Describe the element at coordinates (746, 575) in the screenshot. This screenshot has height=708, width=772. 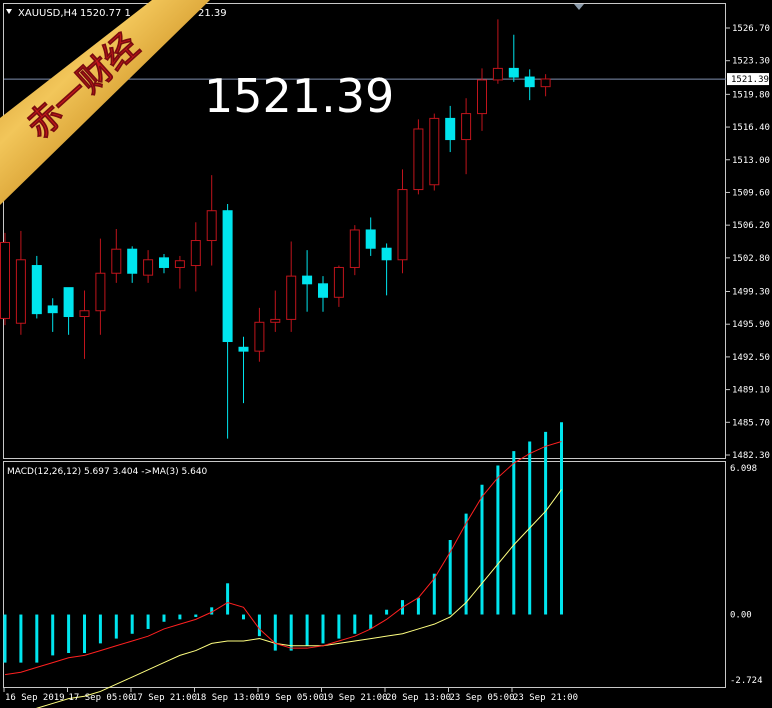
I see `macd-axis: 6.098 0.00 -2.724` at that location.